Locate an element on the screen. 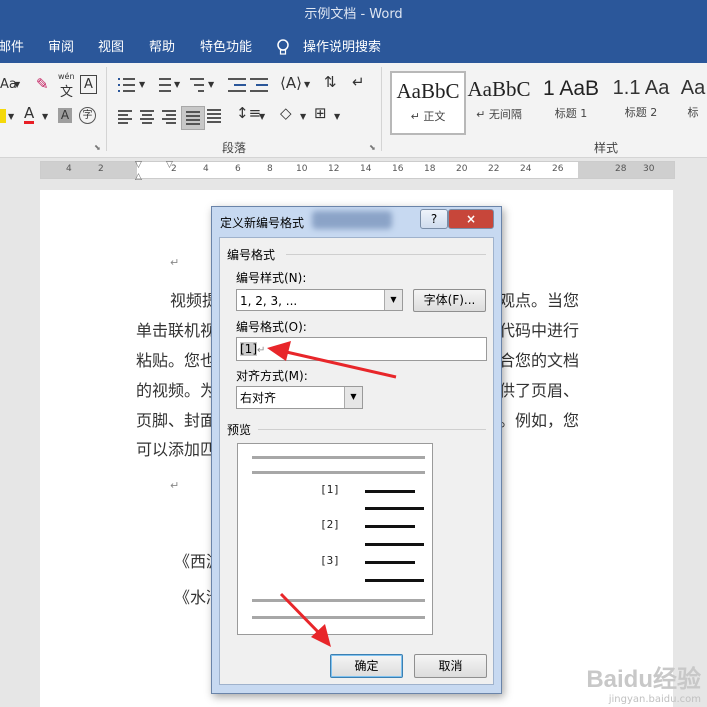 This screenshot has width=707, height=707. watermark-url: jingyan.baidu.com is located at coordinates (654, 699).